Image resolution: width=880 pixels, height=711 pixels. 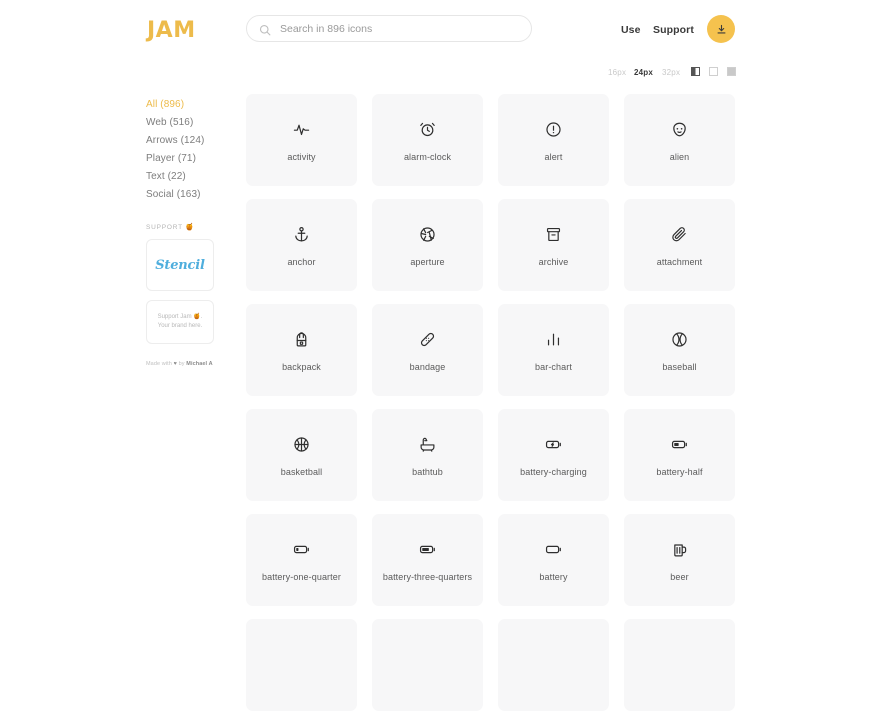 I want to click on download-icon, so click(x=721, y=29).